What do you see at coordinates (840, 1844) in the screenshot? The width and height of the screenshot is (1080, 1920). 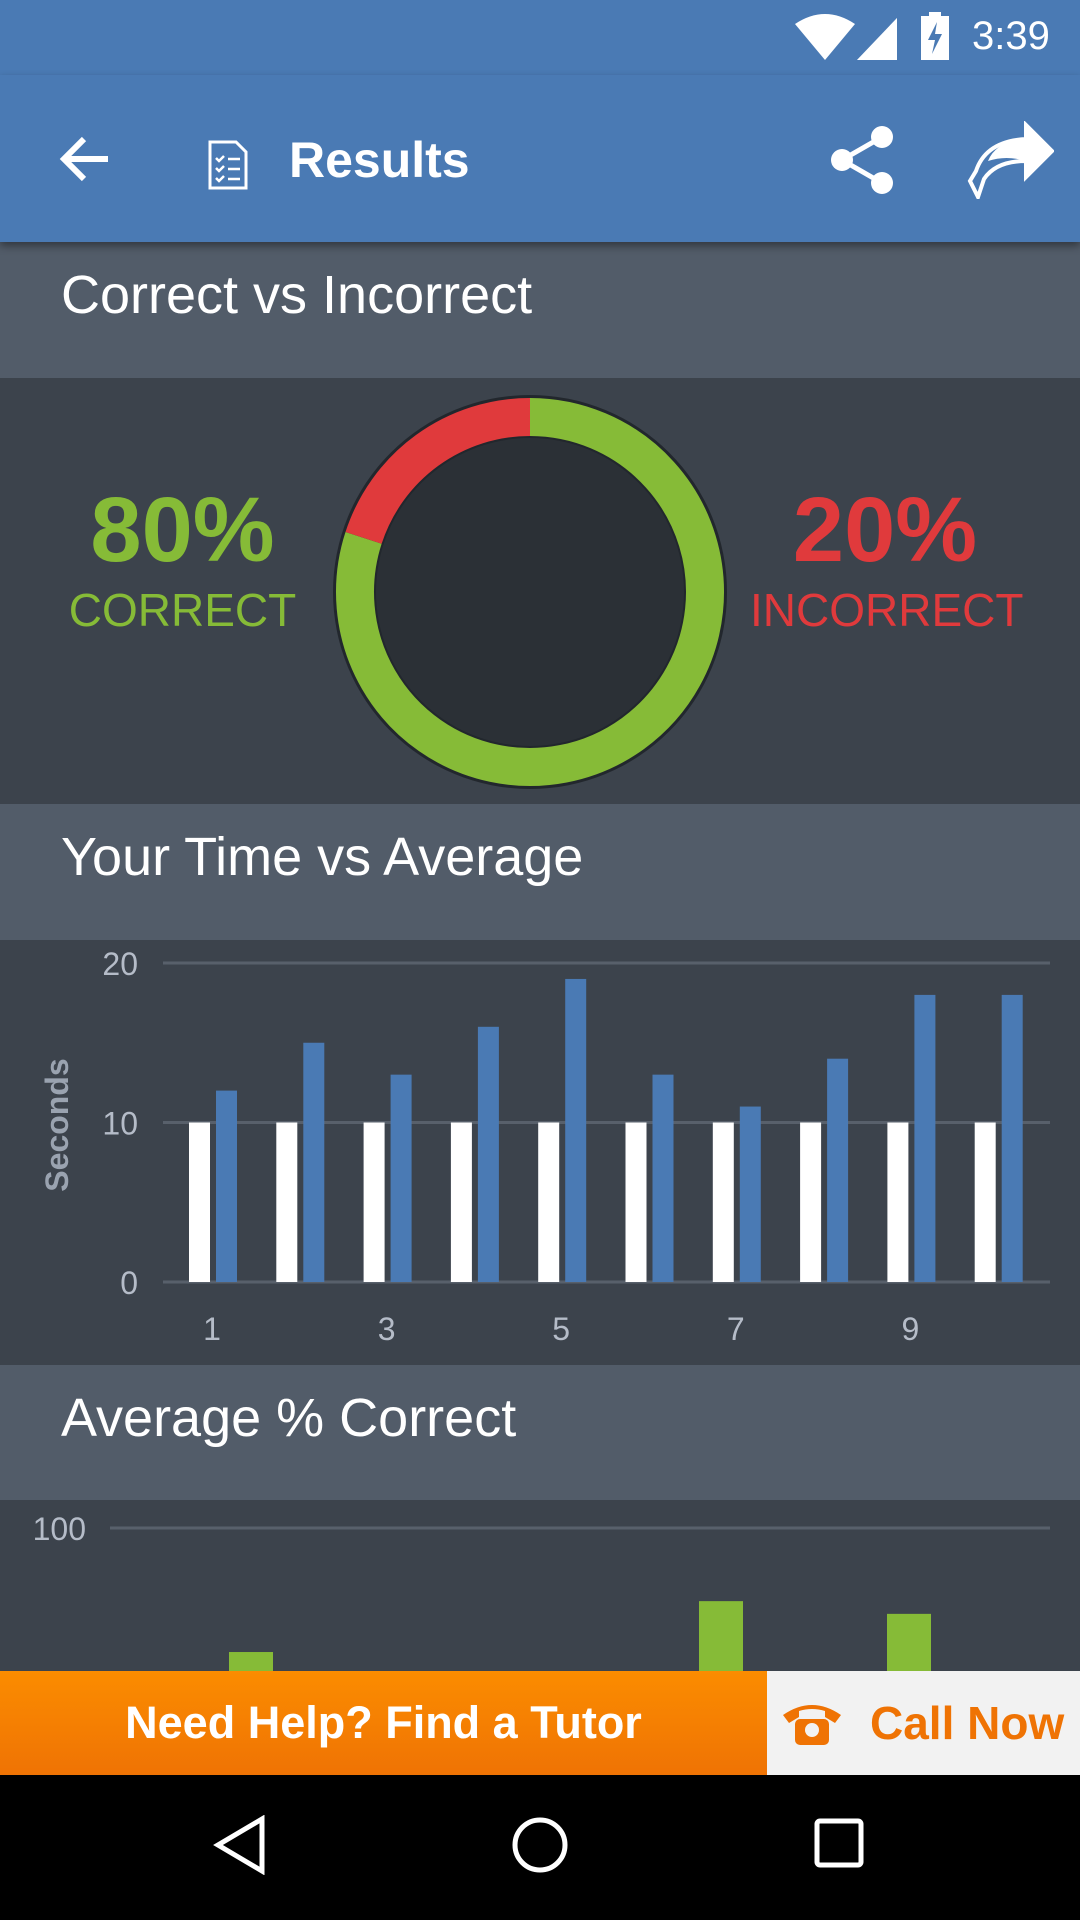 I see `recents-nav-icon` at bounding box center [840, 1844].